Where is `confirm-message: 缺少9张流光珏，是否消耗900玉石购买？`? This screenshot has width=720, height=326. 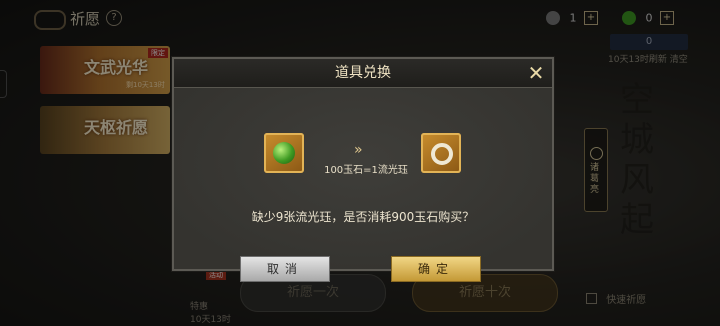
confirm-message: 缺少9张流光珏，是否消耗900玉石购买？ is located at coordinates (363, 217).